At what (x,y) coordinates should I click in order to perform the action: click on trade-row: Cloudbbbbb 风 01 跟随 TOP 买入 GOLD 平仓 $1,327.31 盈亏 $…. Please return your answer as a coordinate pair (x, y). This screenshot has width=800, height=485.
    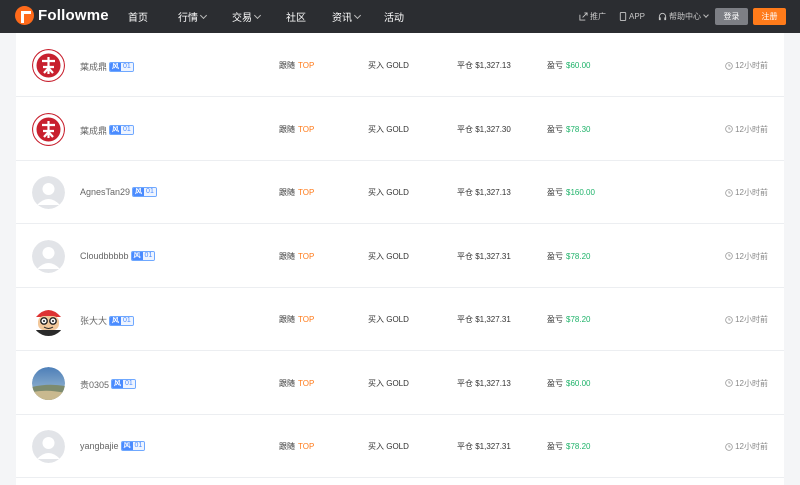
    Looking at the image, I should click on (400, 256).